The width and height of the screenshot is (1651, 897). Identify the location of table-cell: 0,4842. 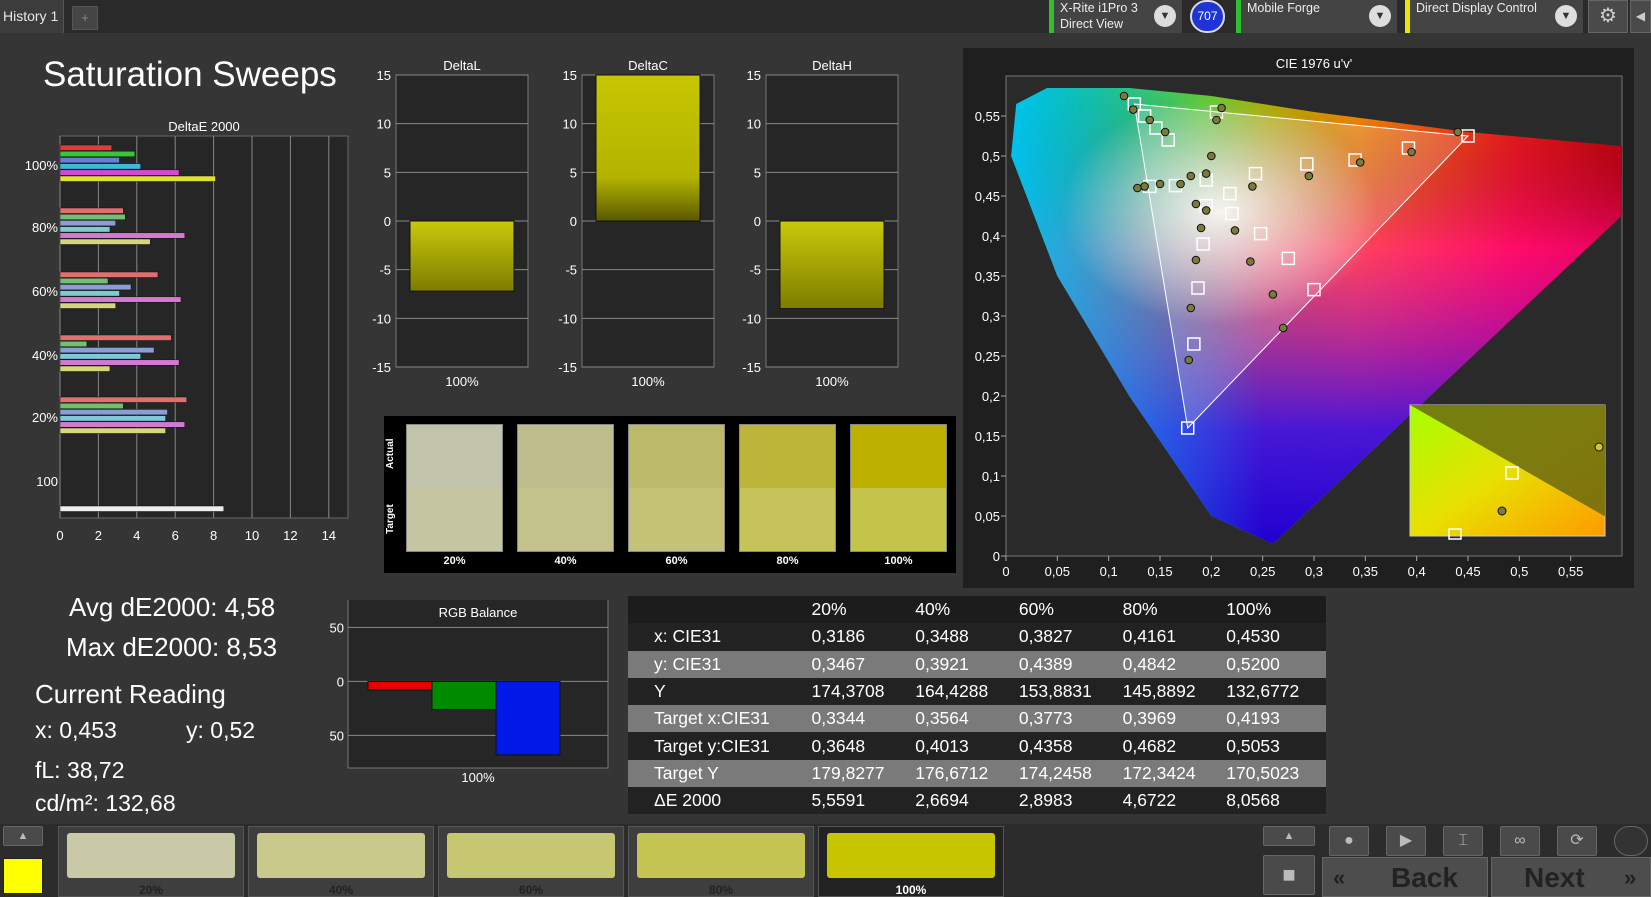
(1149, 663).